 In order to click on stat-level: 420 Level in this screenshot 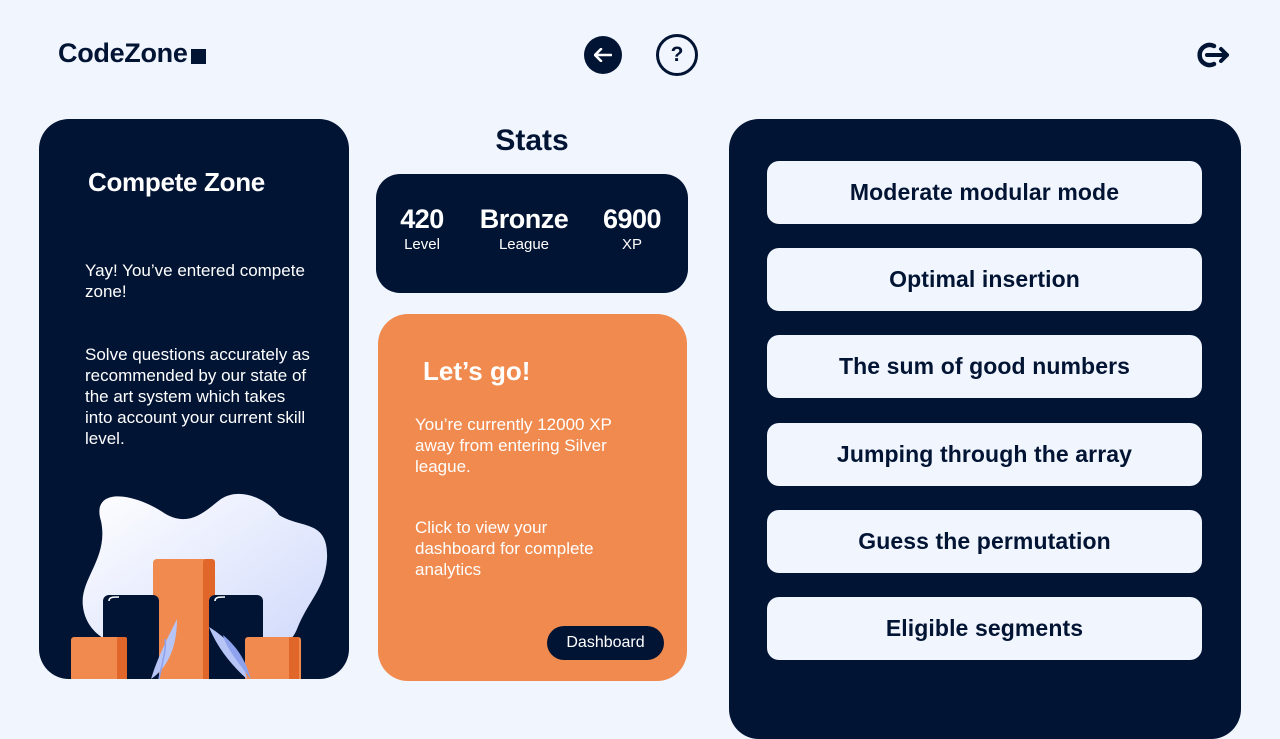, I will do `click(422, 228)`.